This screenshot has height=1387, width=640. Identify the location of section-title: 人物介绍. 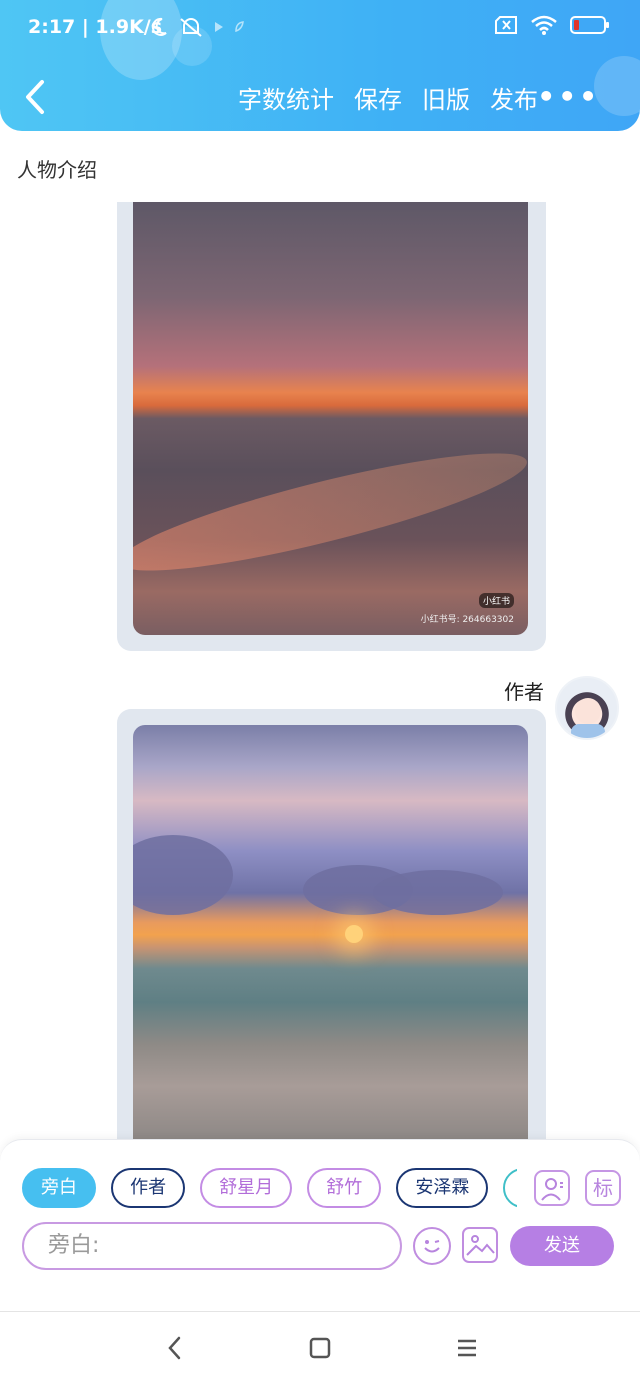
(57, 170).